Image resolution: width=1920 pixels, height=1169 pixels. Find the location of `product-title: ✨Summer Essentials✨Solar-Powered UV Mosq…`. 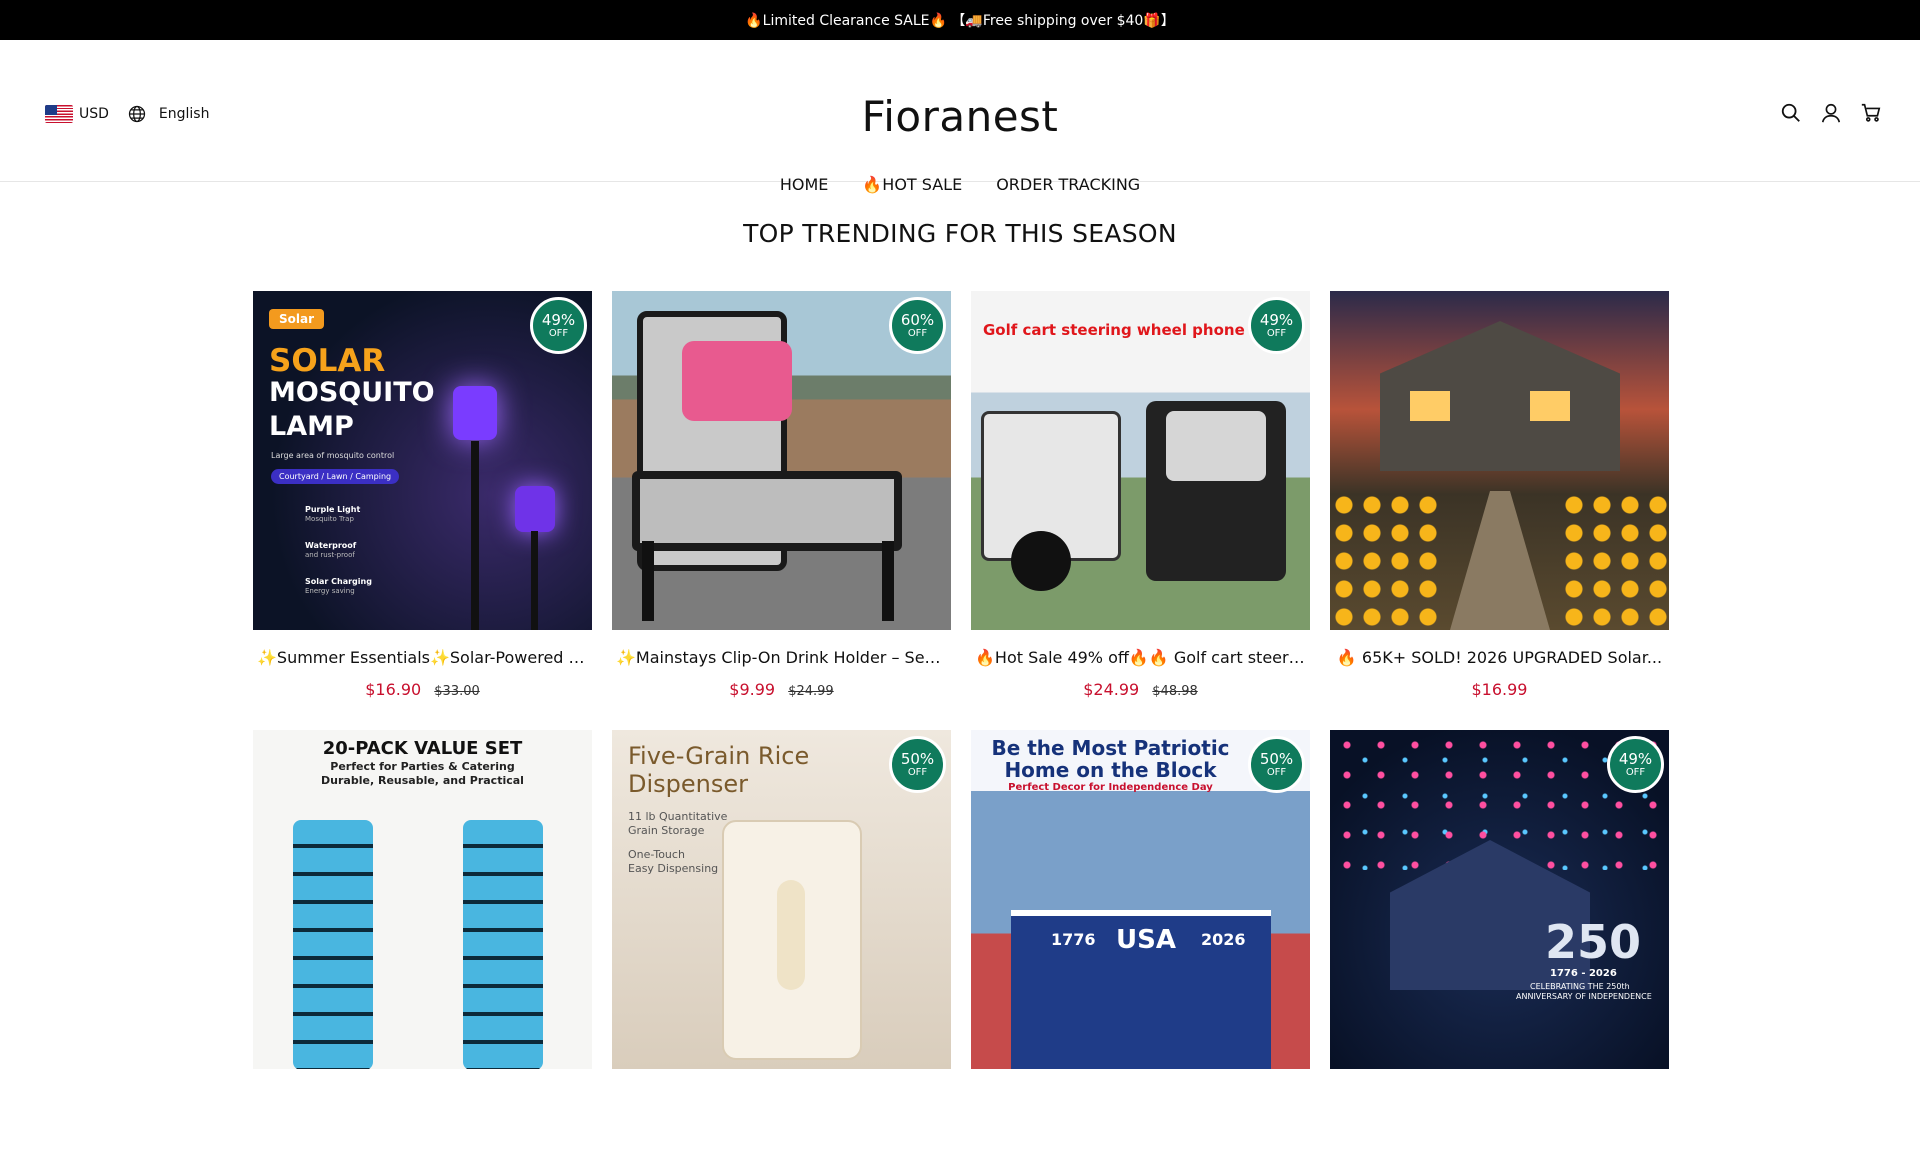

product-title: ✨Summer Essentials✨Solar-Powered UV Mosq… is located at coordinates (422, 657).